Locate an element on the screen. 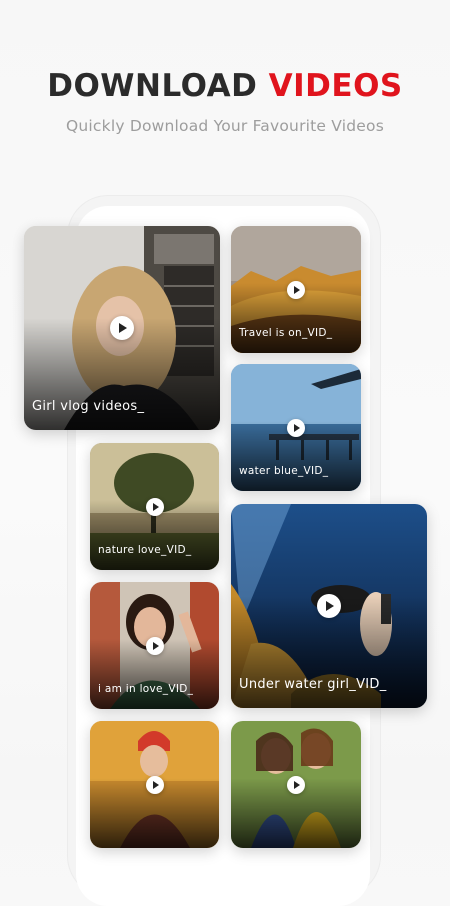 Image resolution: width=450 pixels, height=906 pixels. video-card-i-am-in-love: i am in love_VID_ is located at coordinates (154, 645).